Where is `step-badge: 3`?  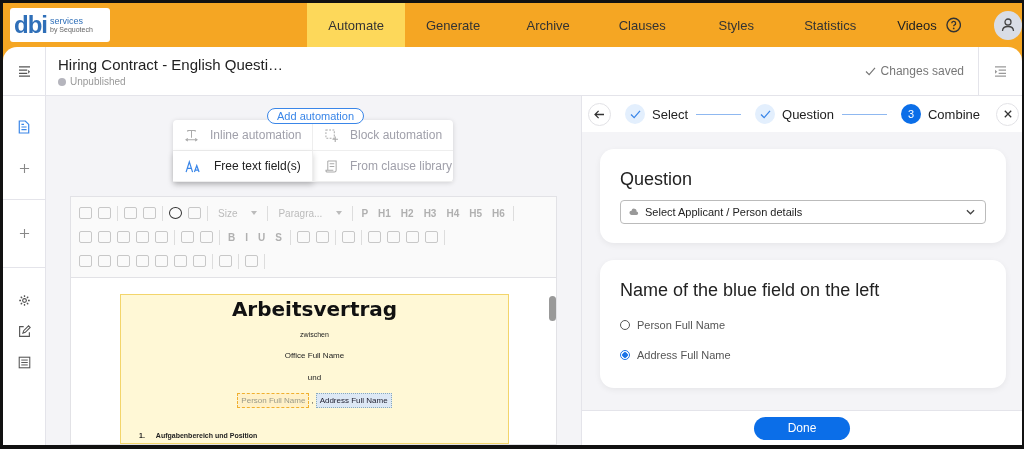
step-badge: 3 is located at coordinates (910, 114).